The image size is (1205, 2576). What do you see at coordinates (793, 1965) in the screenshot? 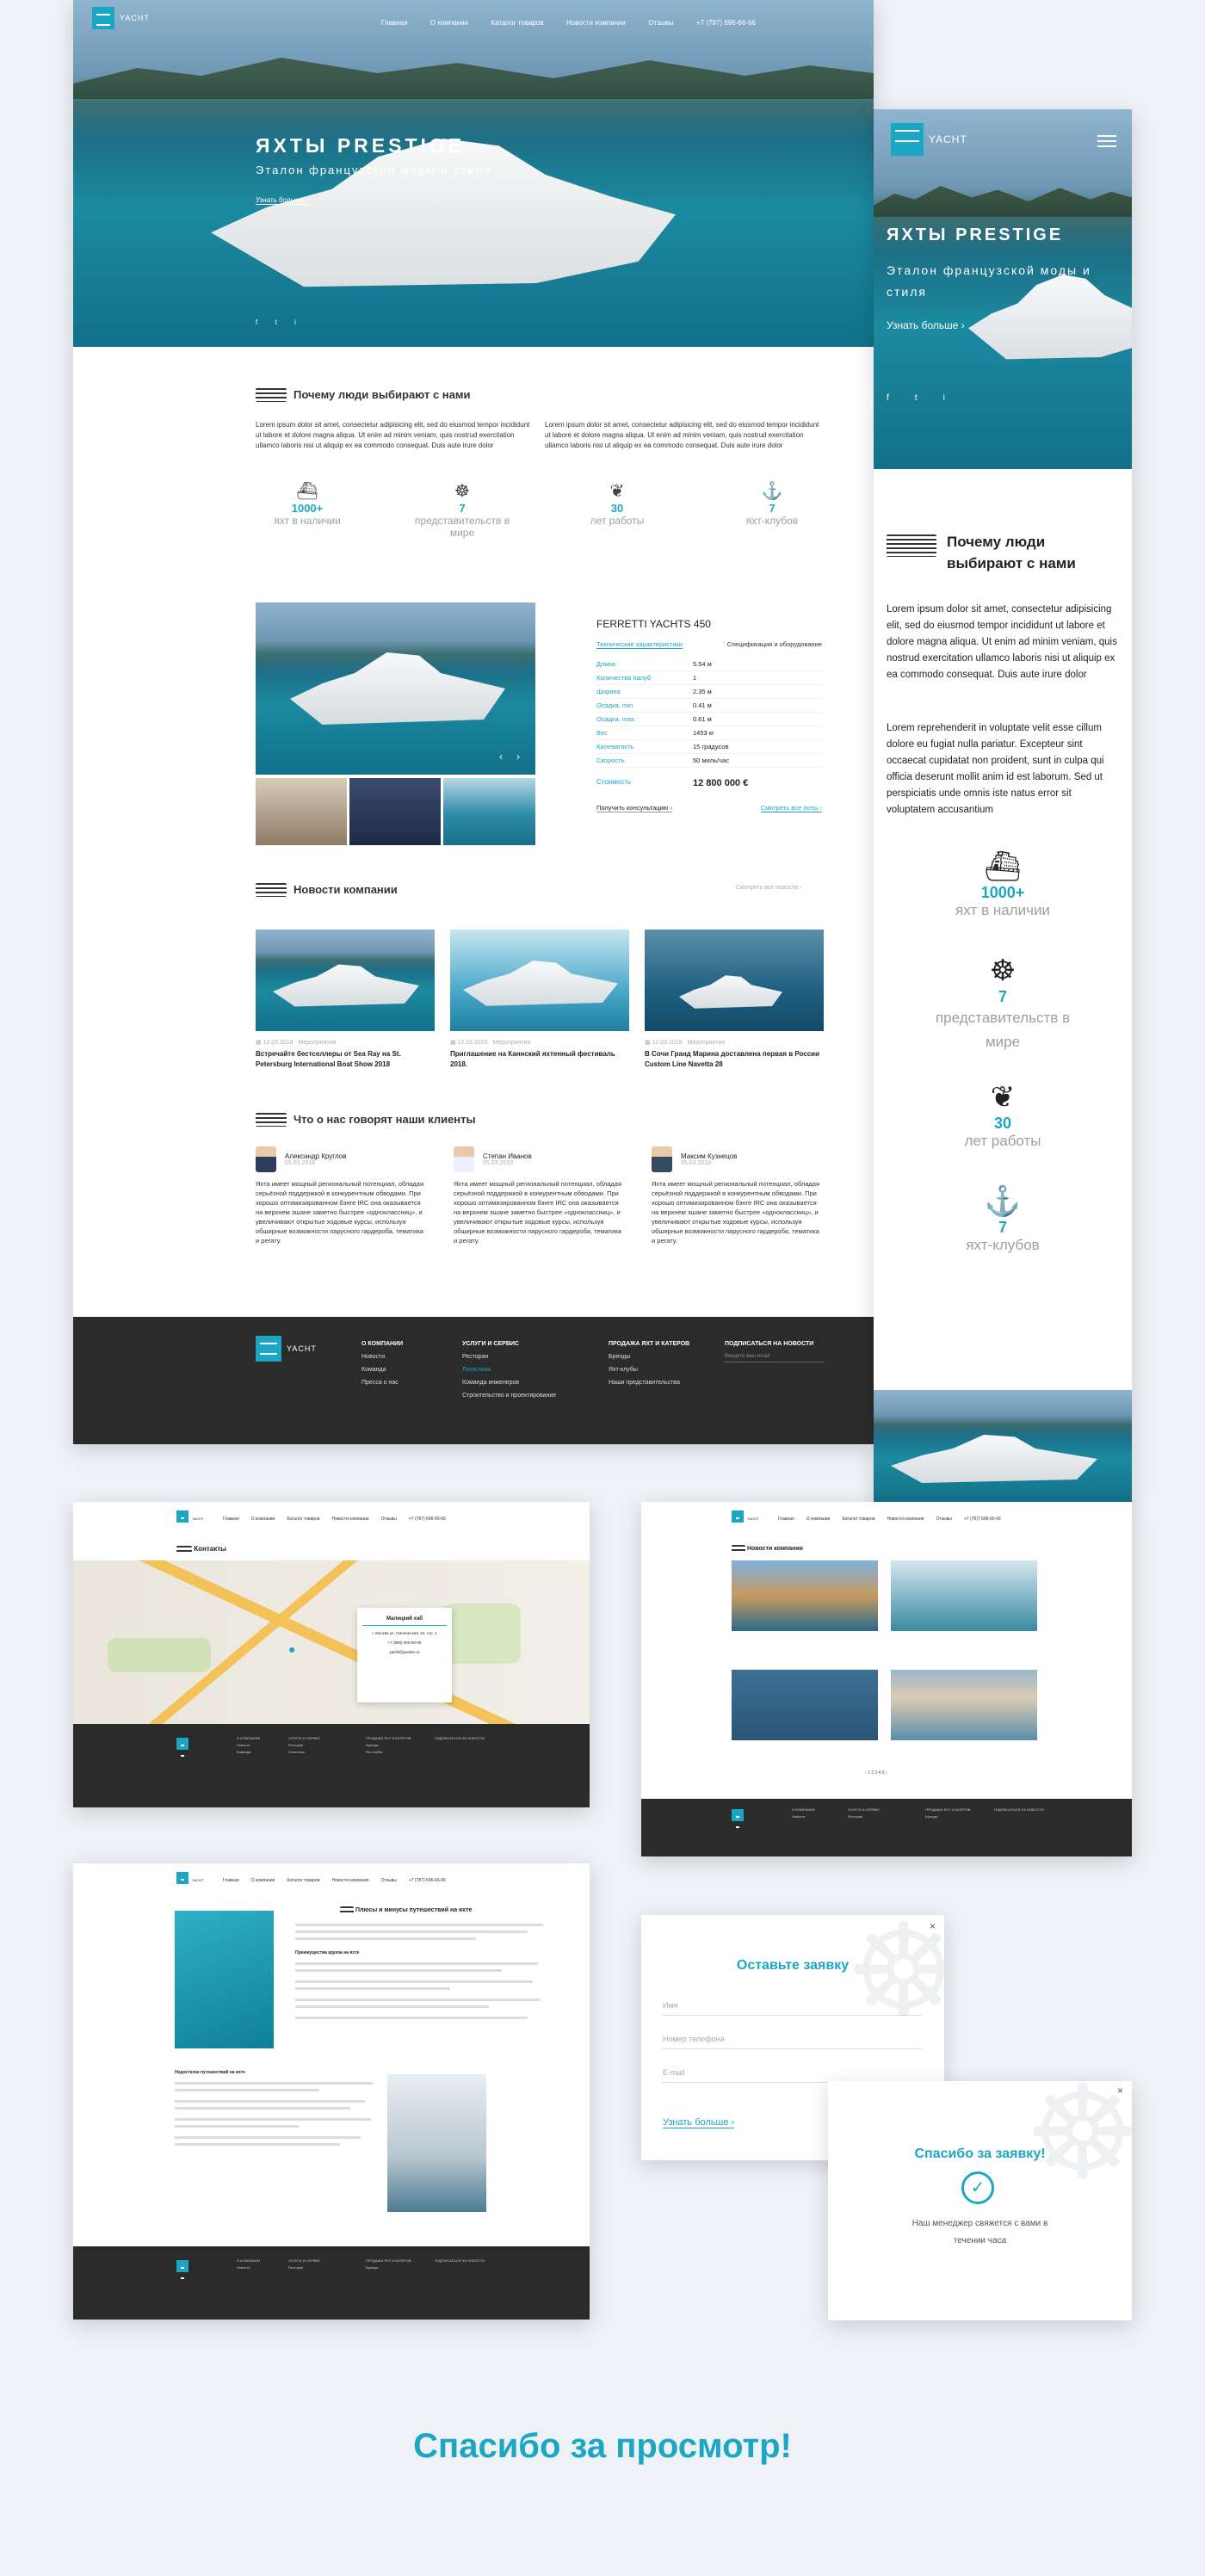
I see `form-title: Оставьте заявку` at bounding box center [793, 1965].